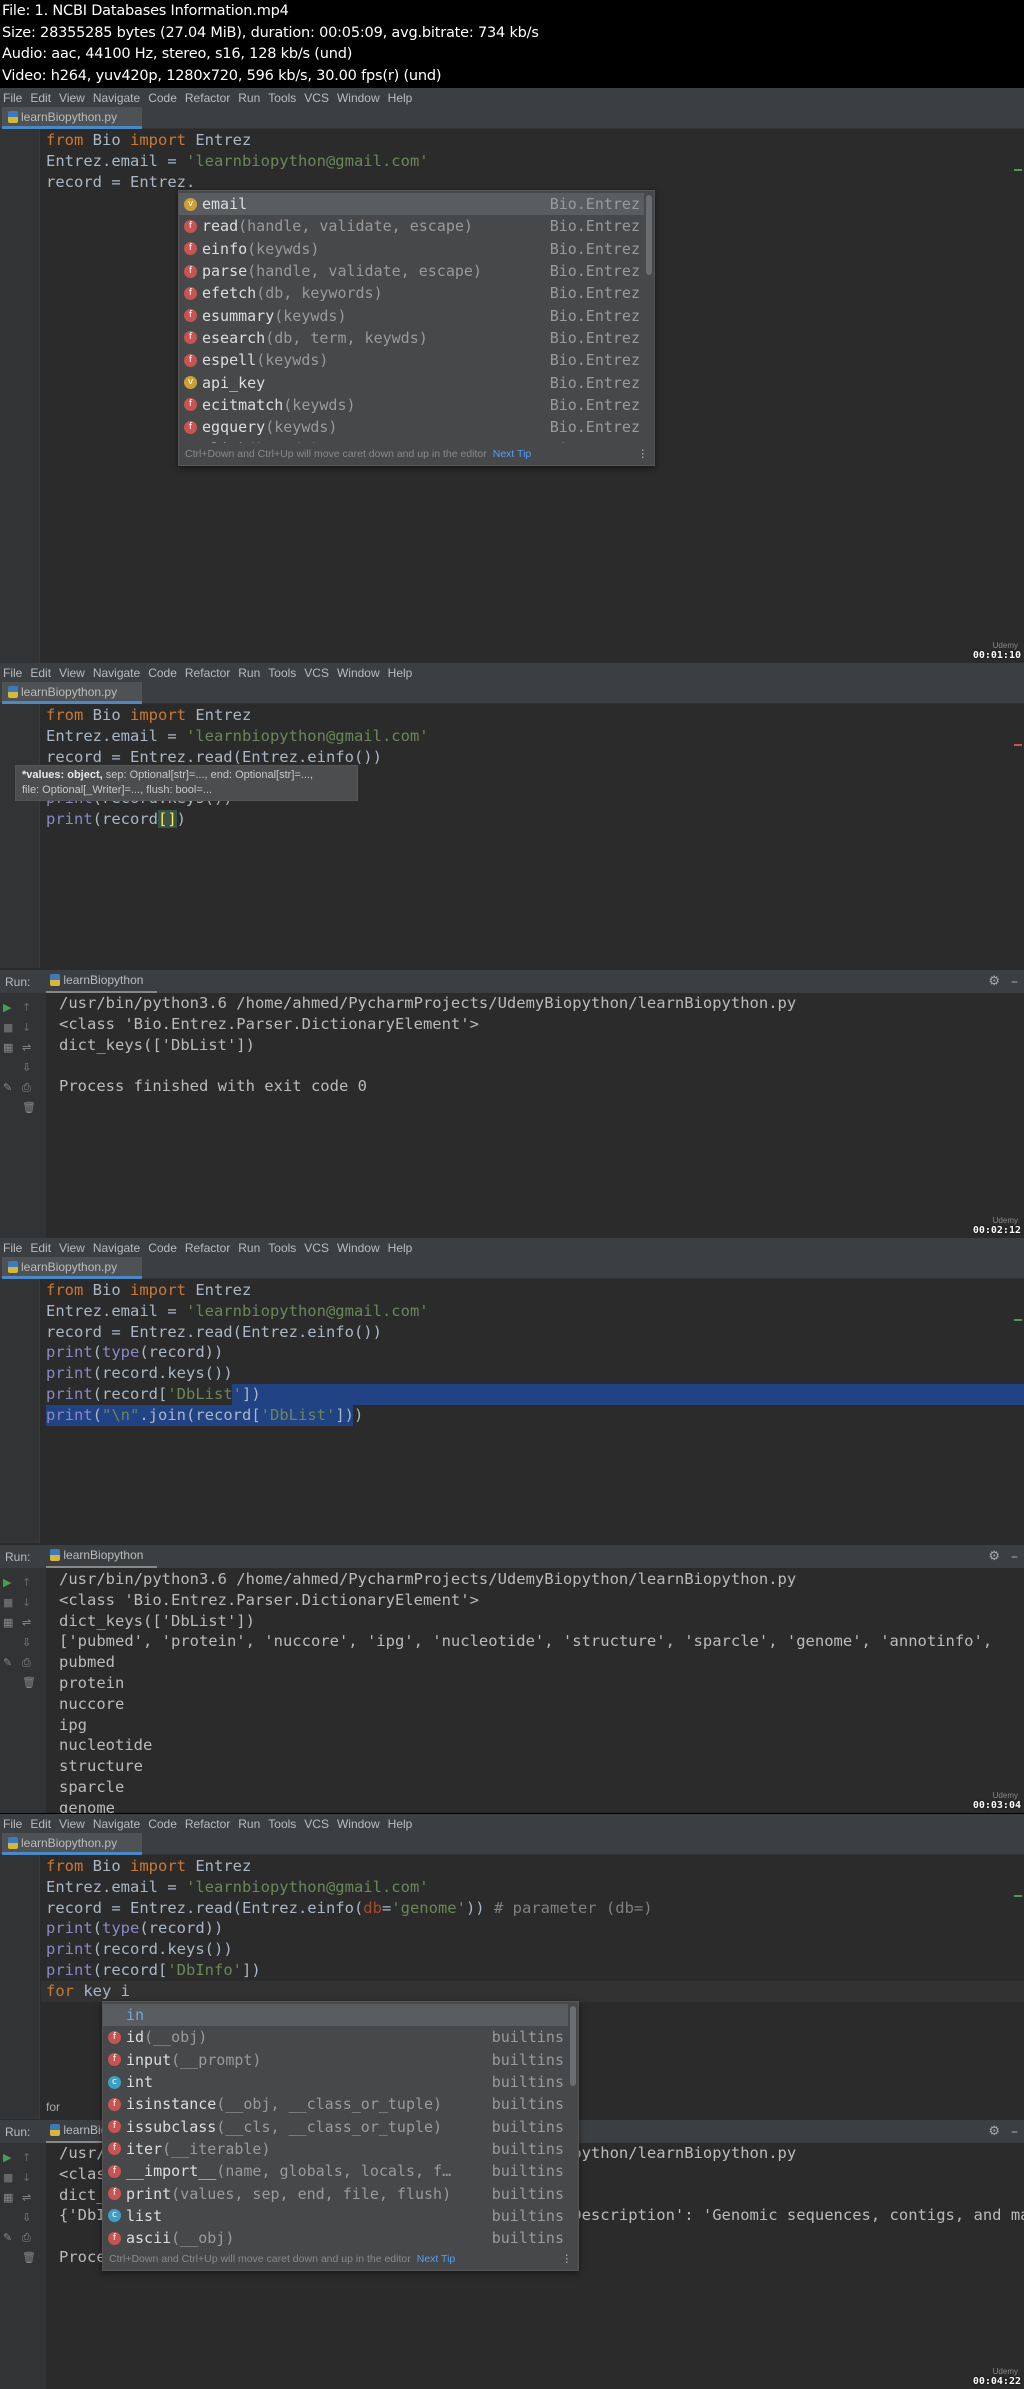 This screenshot has width=1024, height=2389. Describe the element at coordinates (120, 182) in the screenshot. I see `code-line: record = Entrez.` at that location.